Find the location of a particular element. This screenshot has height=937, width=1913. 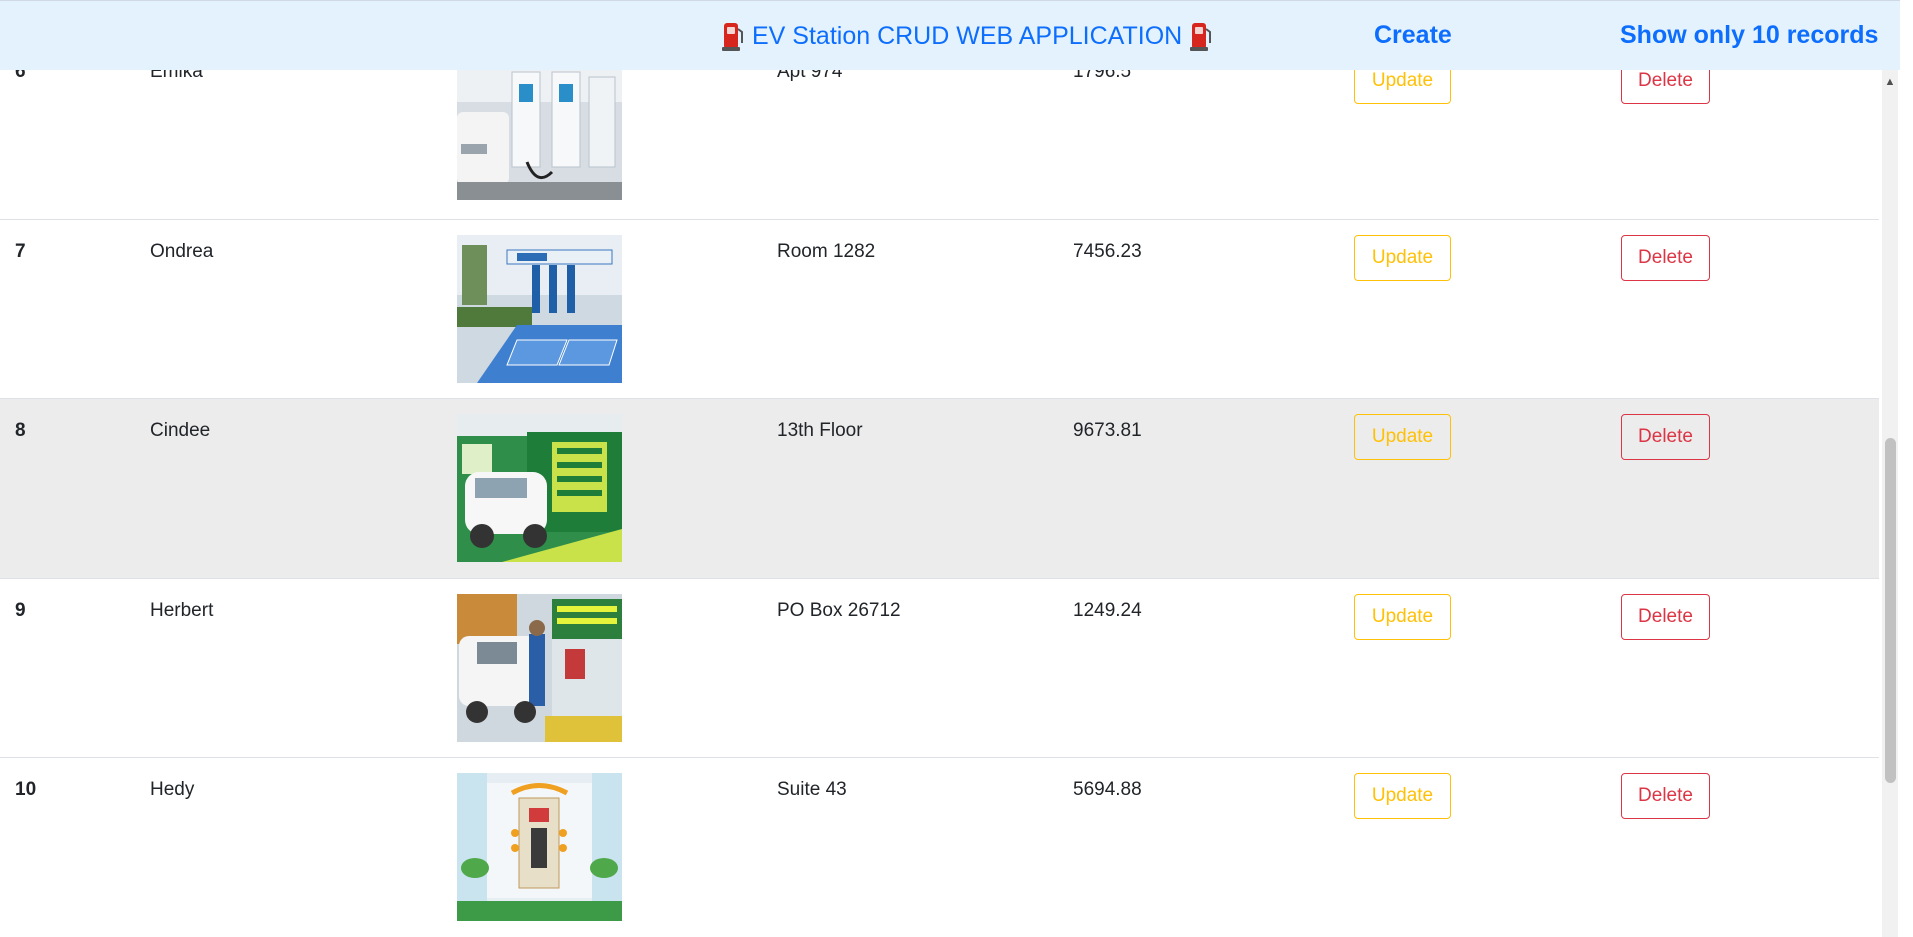

brand-link: EV Station CRUD WEB APPLICATION is located at coordinates (967, 36).